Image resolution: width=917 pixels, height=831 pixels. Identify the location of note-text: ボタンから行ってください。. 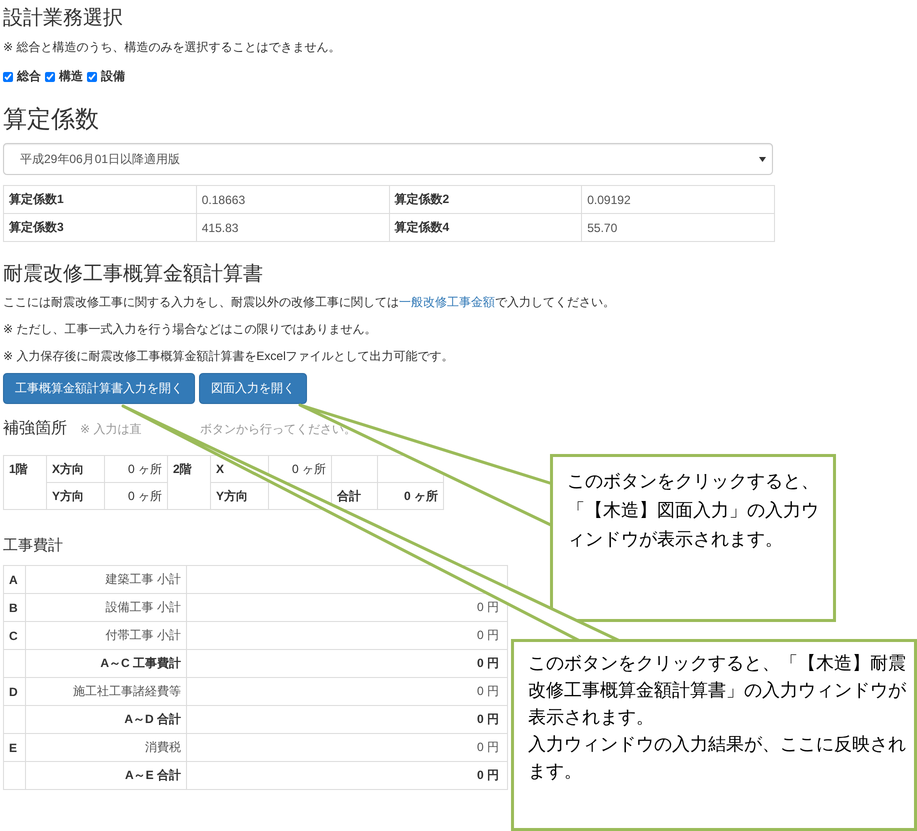
(278, 429).